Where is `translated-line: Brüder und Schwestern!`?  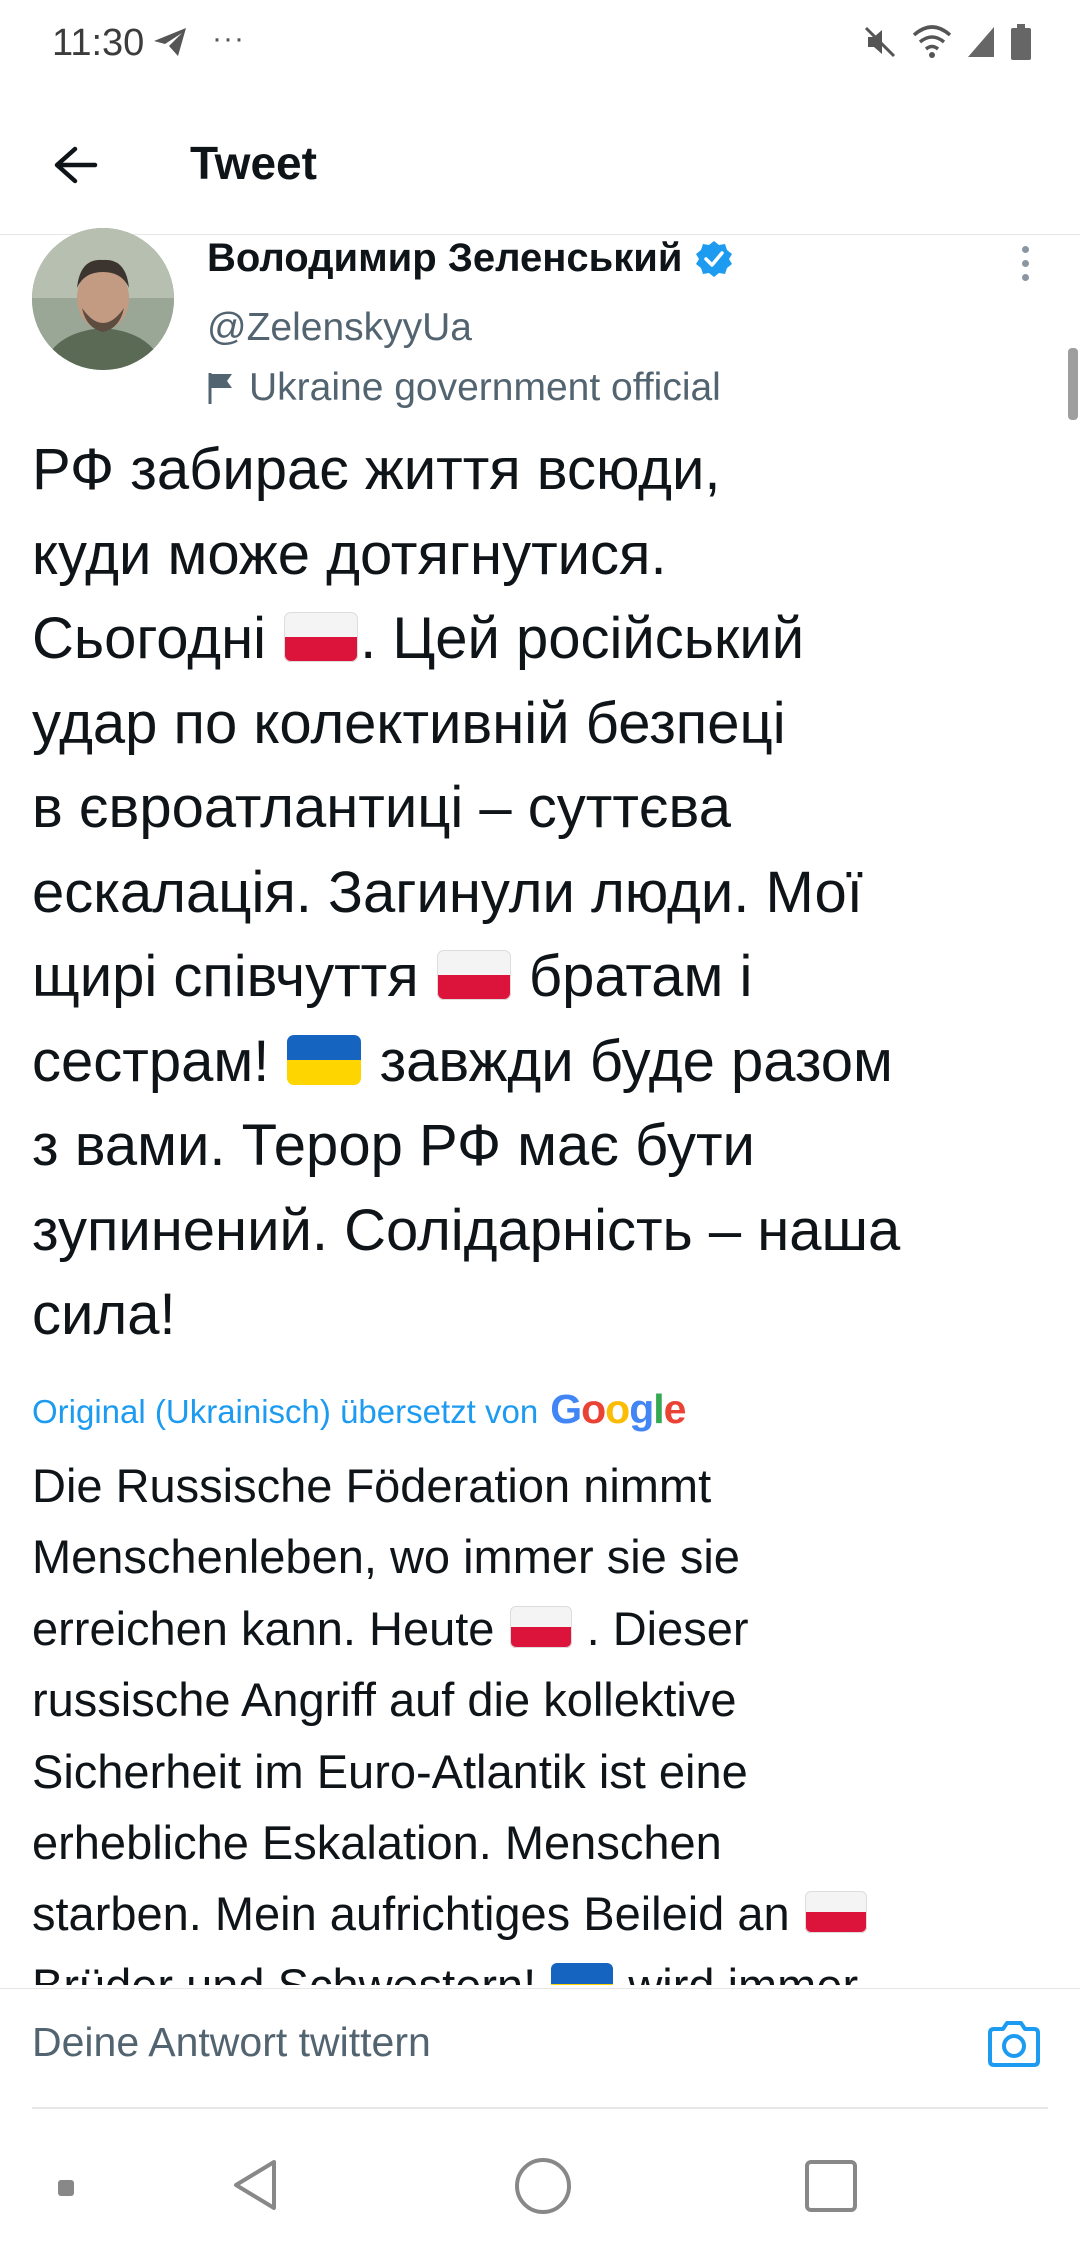
translated-line: Brüder und Schwestern! is located at coordinates (290, 1972).